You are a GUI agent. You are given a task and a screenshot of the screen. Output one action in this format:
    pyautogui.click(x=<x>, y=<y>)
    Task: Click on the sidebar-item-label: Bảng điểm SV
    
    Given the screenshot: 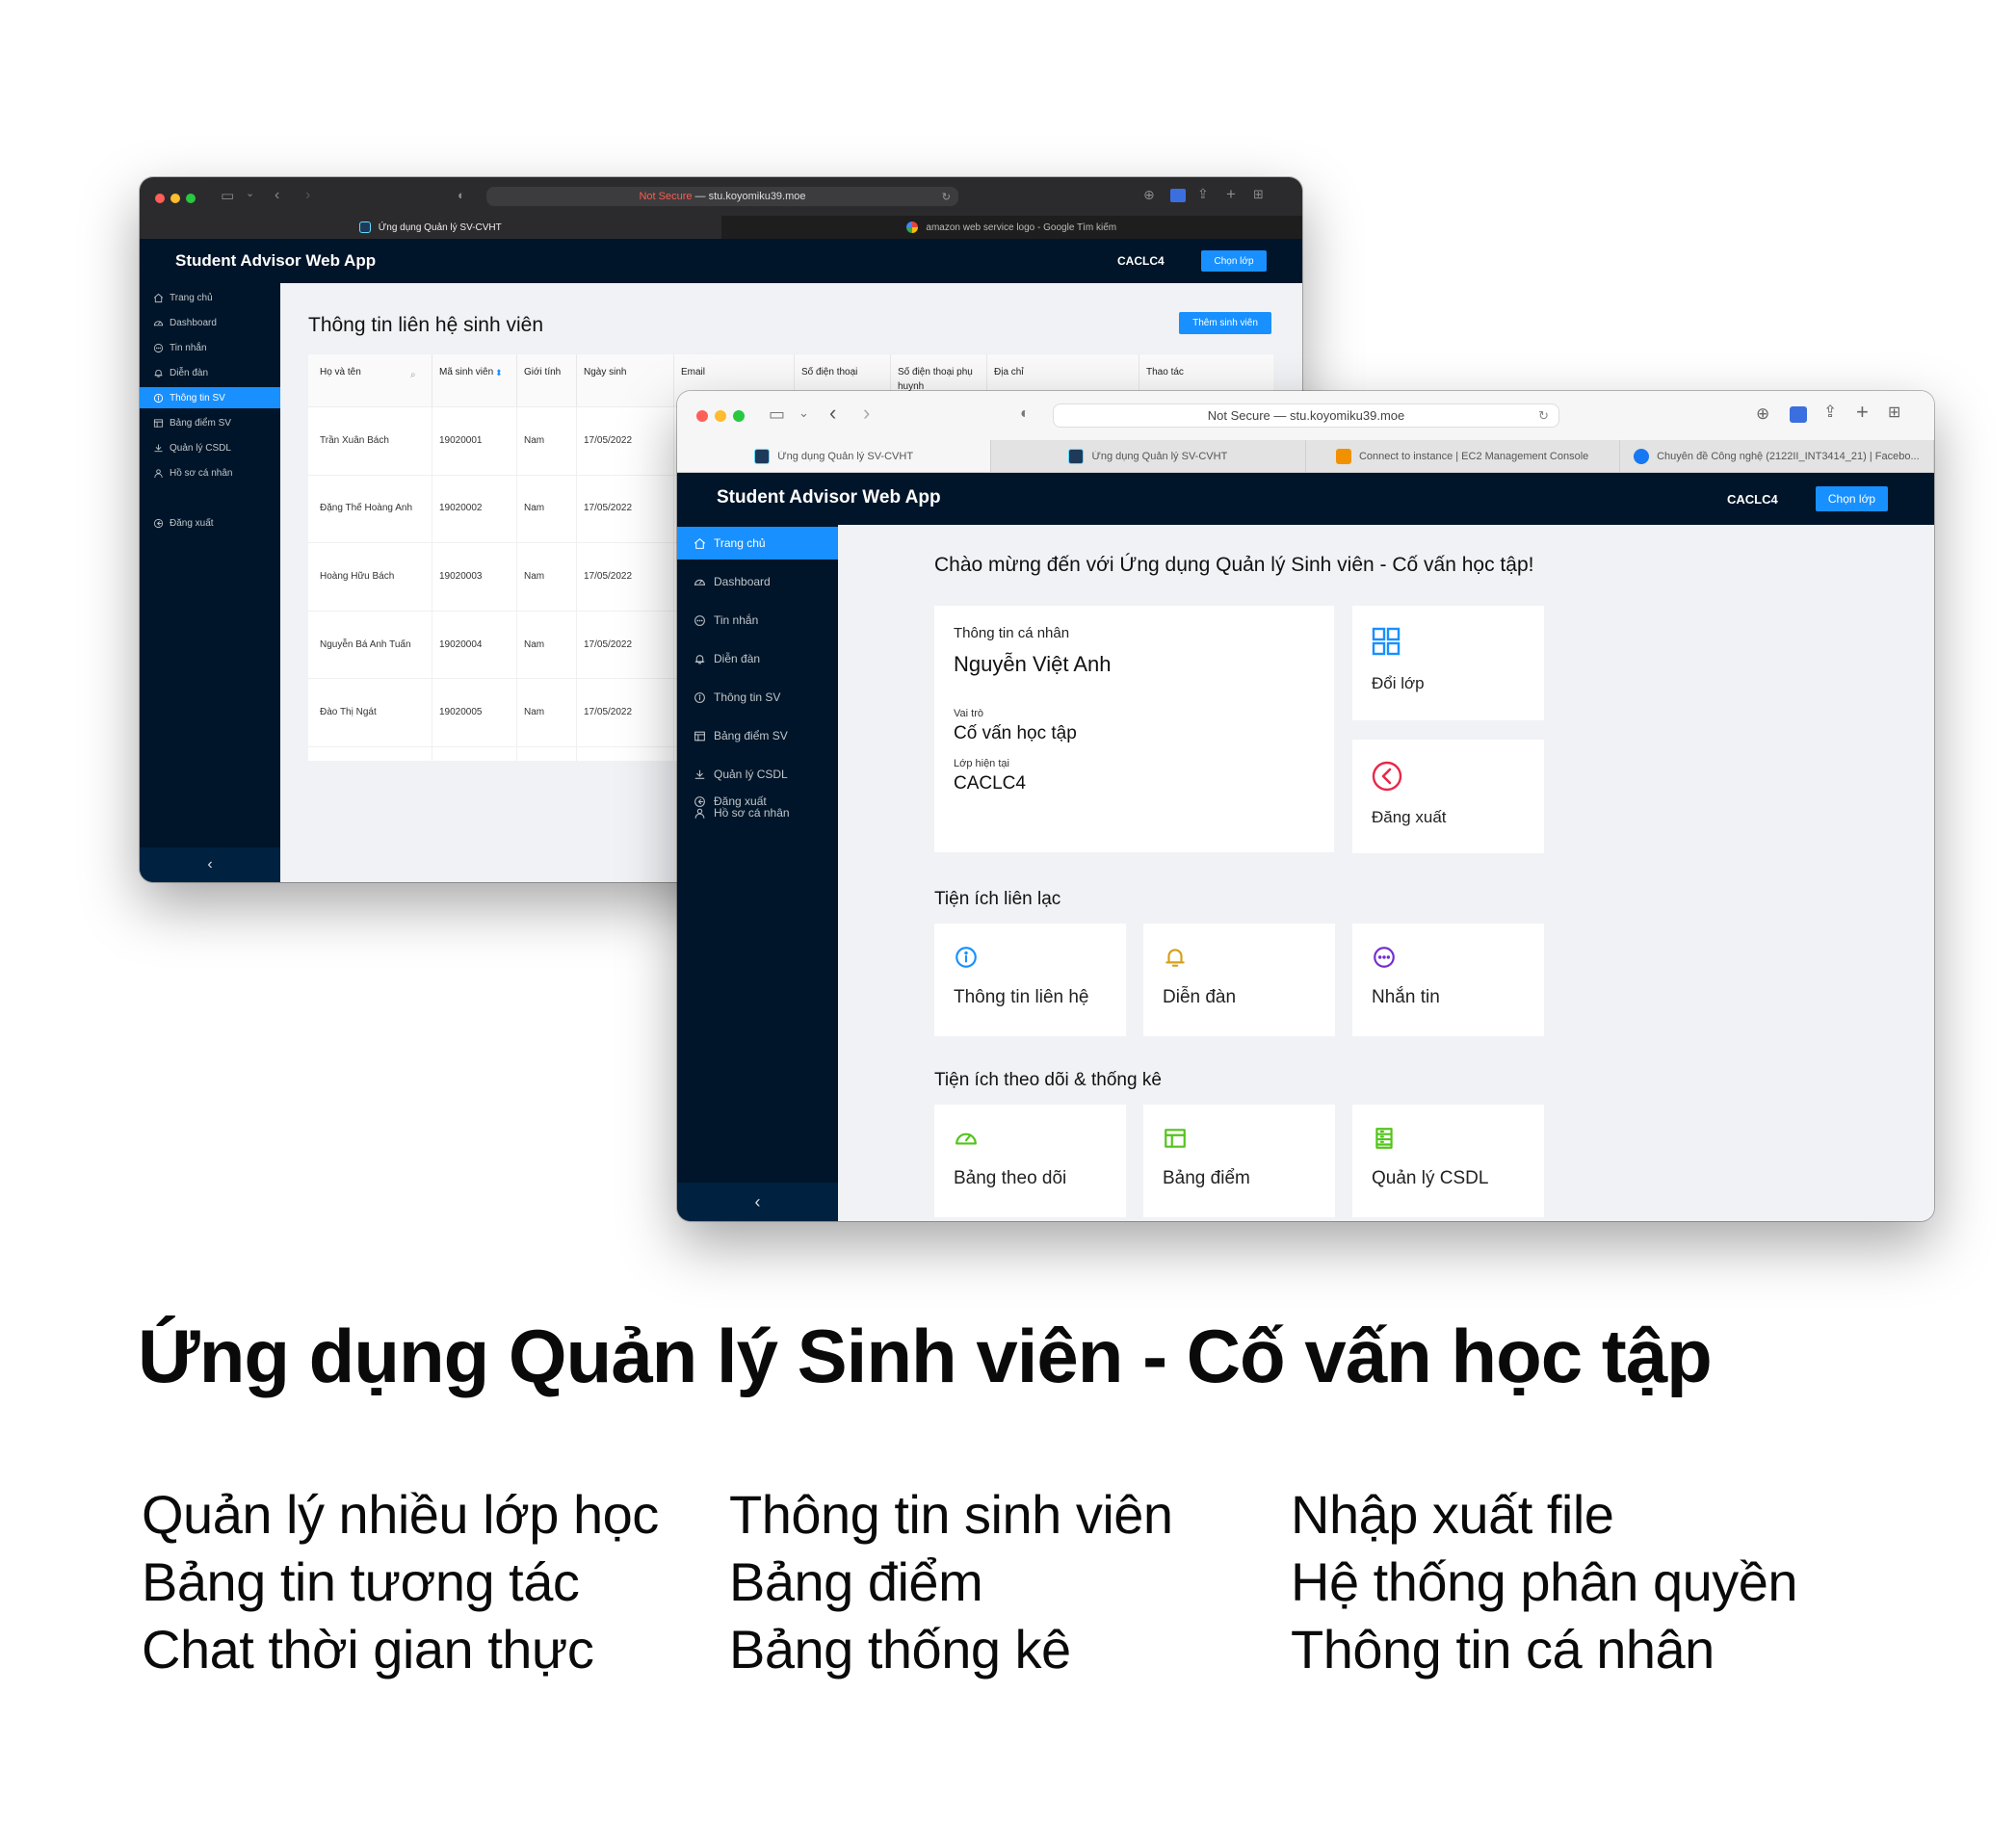 What is the action you would take?
    pyautogui.click(x=200, y=423)
    